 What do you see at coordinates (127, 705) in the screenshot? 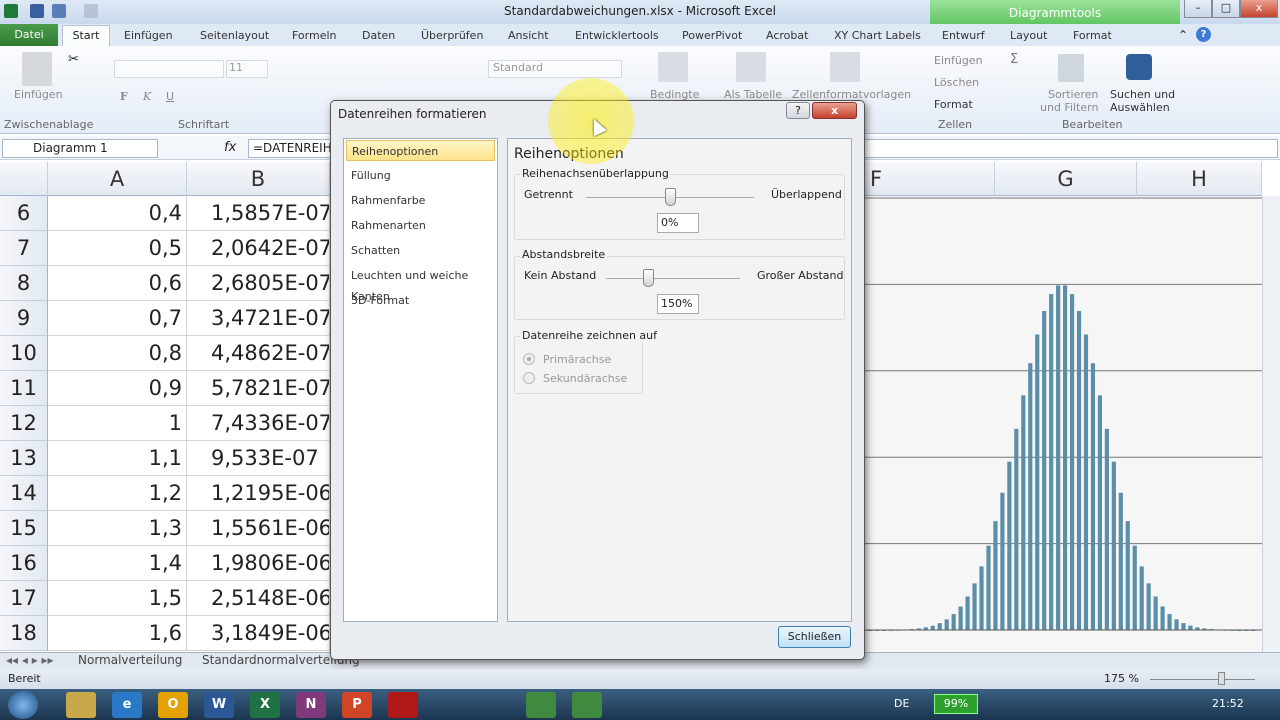
I see `taskbar-ie-icon: e` at bounding box center [127, 705].